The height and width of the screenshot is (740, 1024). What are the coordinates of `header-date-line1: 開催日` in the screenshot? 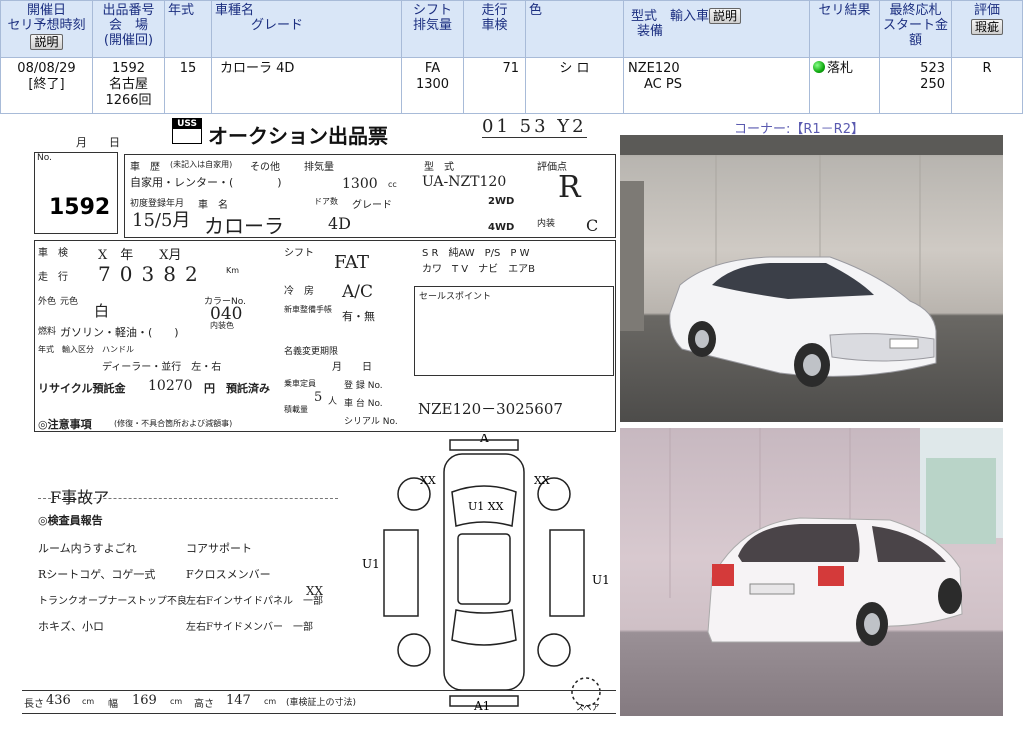 It's located at (46, 10).